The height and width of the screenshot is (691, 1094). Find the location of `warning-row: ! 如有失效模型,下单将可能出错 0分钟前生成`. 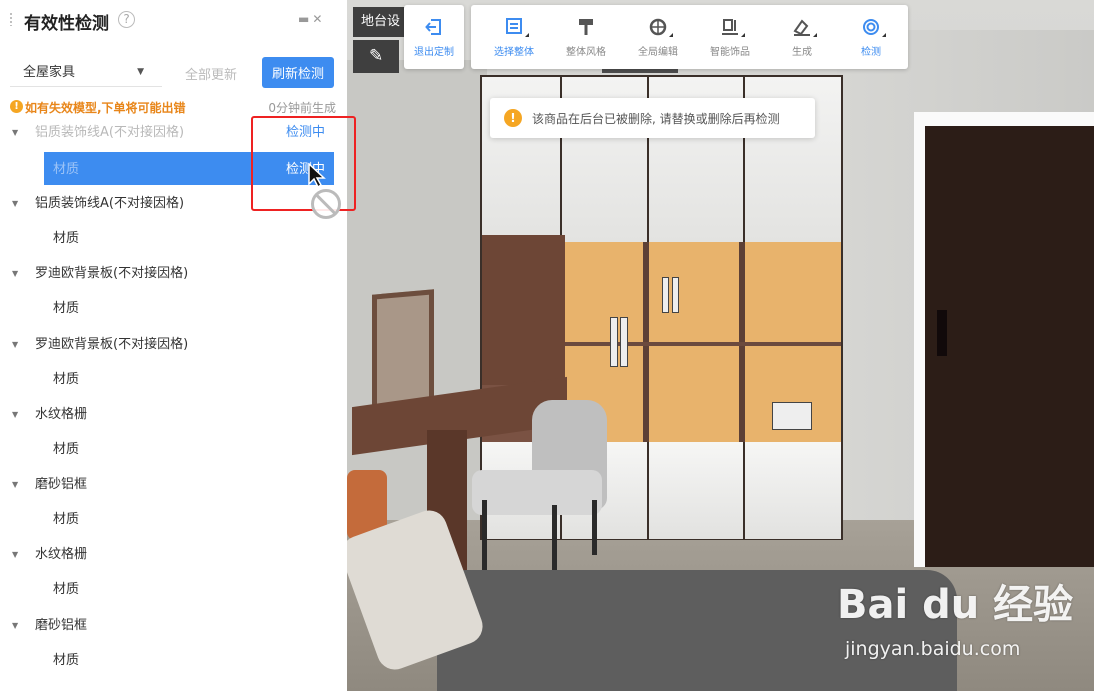

warning-row: ! 如有失效模型,下单将可能出错 0分钟前生成 is located at coordinates (173, 107).